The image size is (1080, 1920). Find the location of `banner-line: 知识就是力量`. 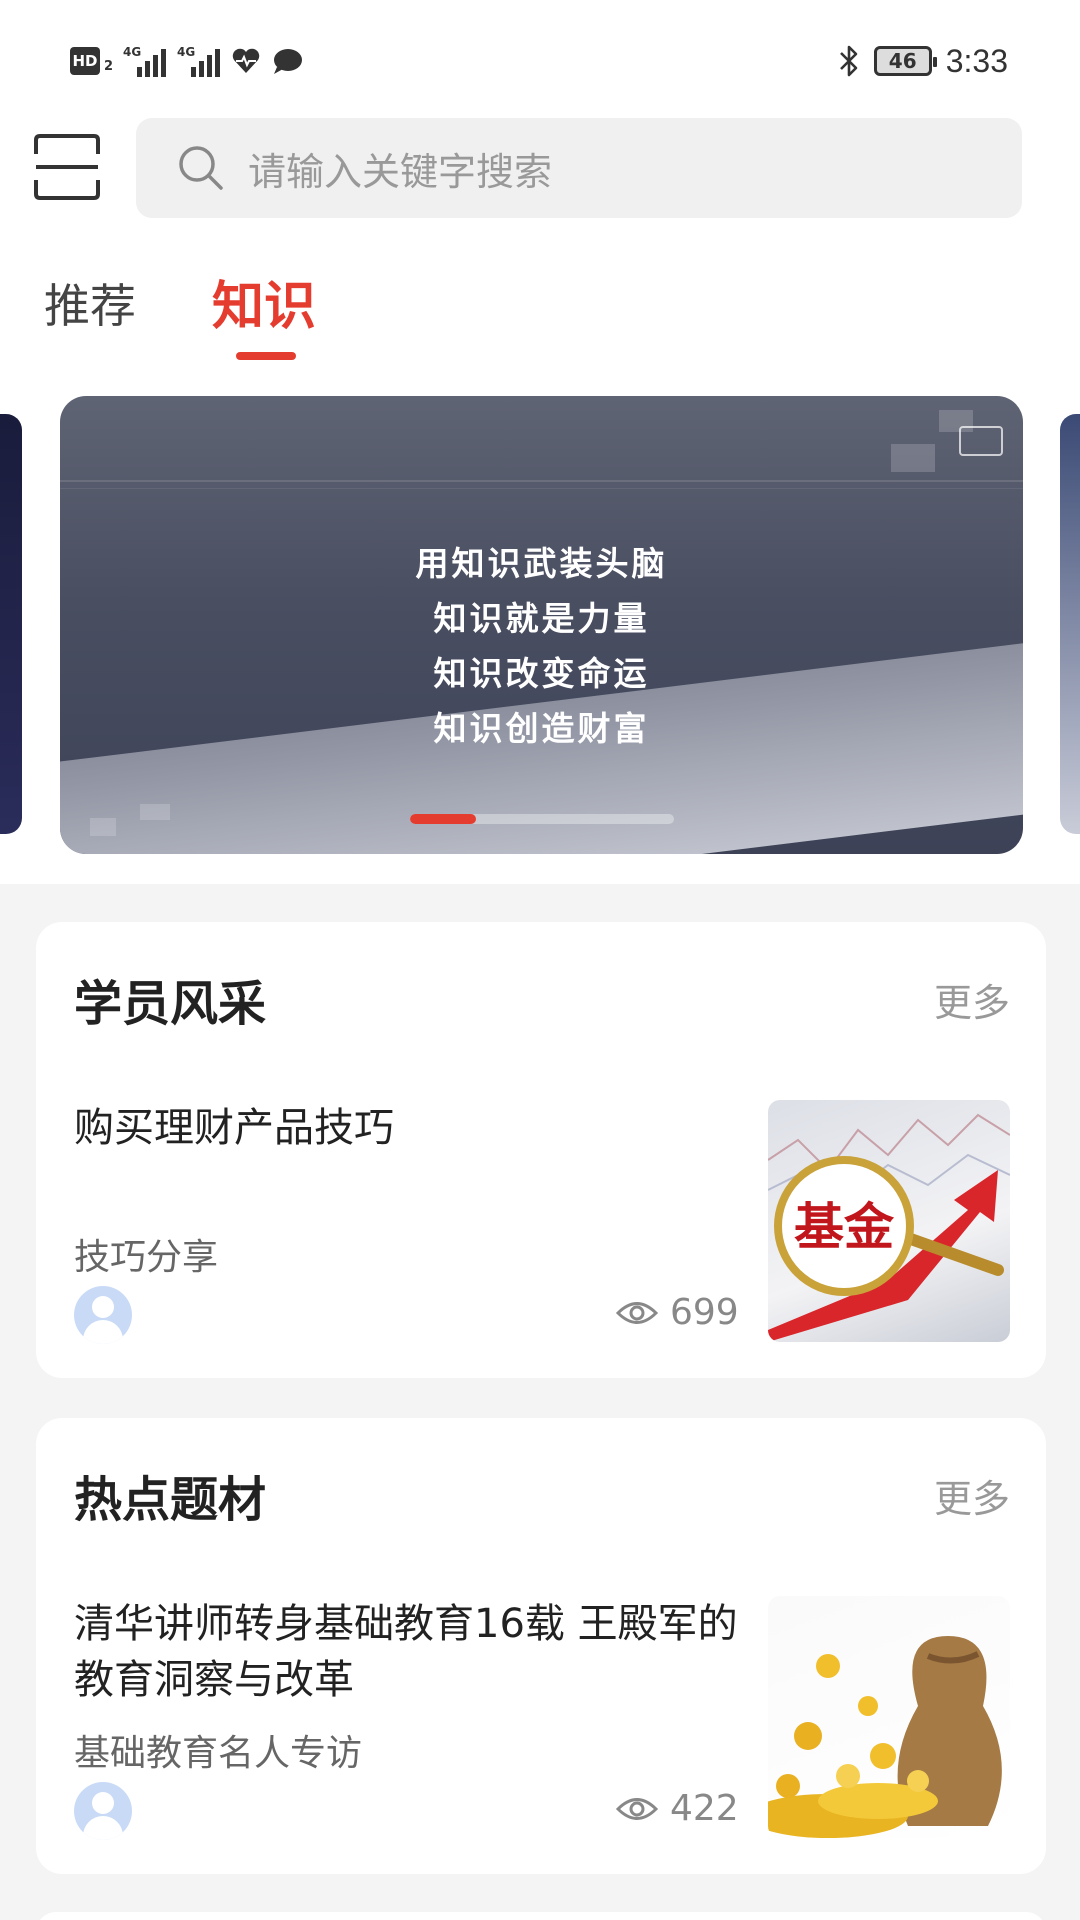

banner-line: 知识就是力量 is located at coordinates (541, 618).